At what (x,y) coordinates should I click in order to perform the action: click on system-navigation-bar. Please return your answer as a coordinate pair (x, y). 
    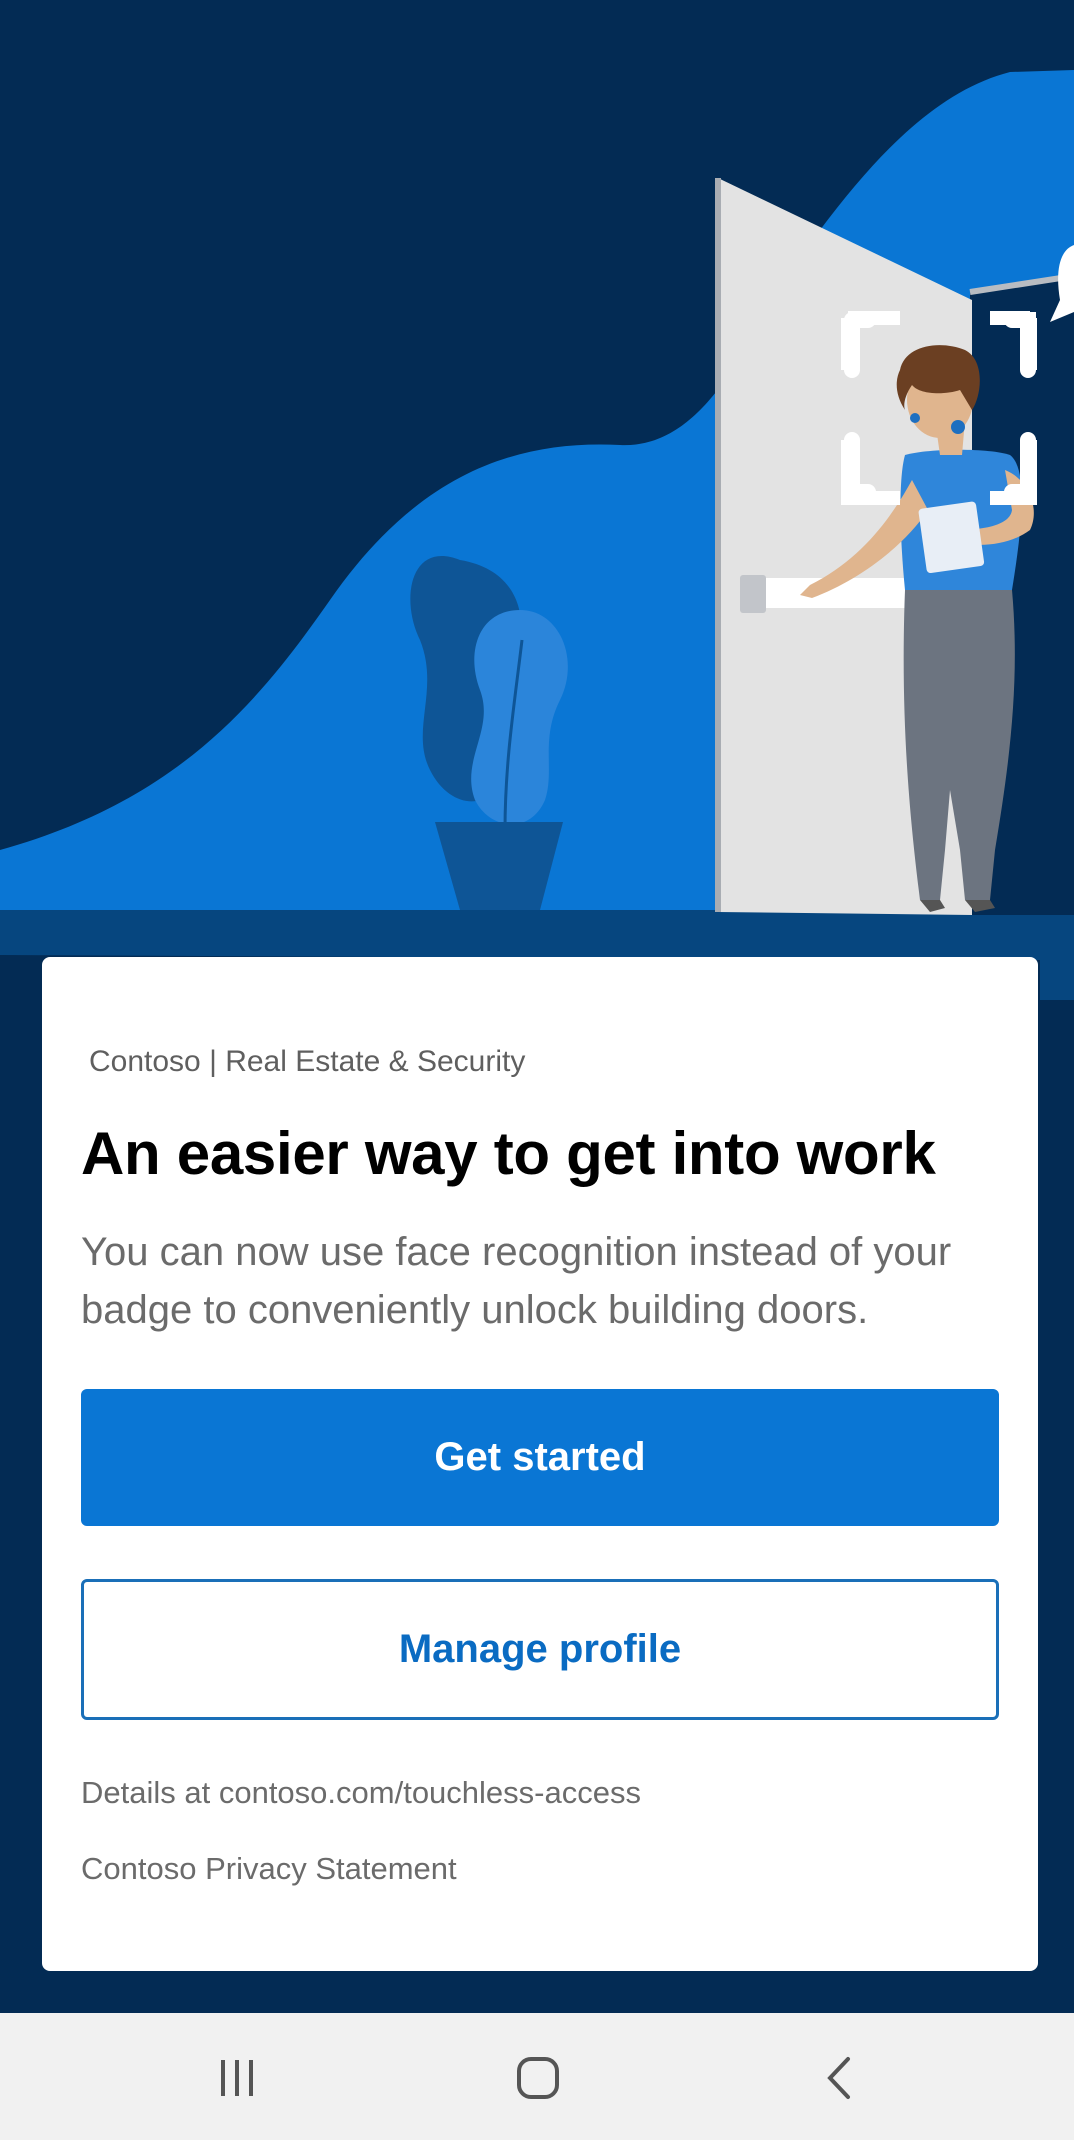
    Looking at the image, I should click on (537, 2076).